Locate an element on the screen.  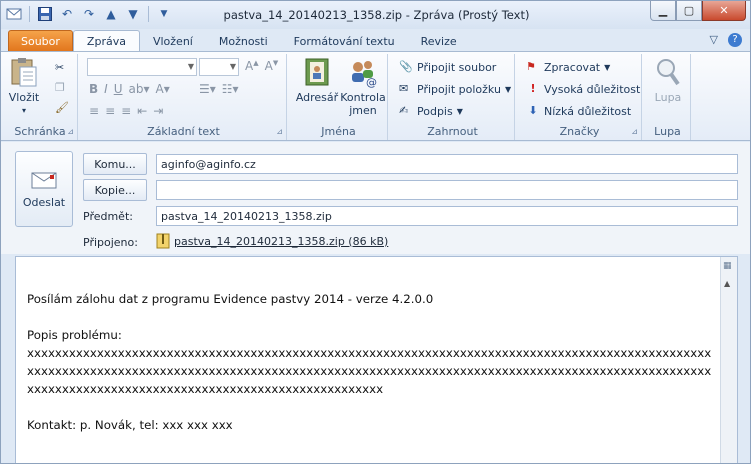
high-importance-label: Vysoká důležitost is located at coordinates (592, 89).